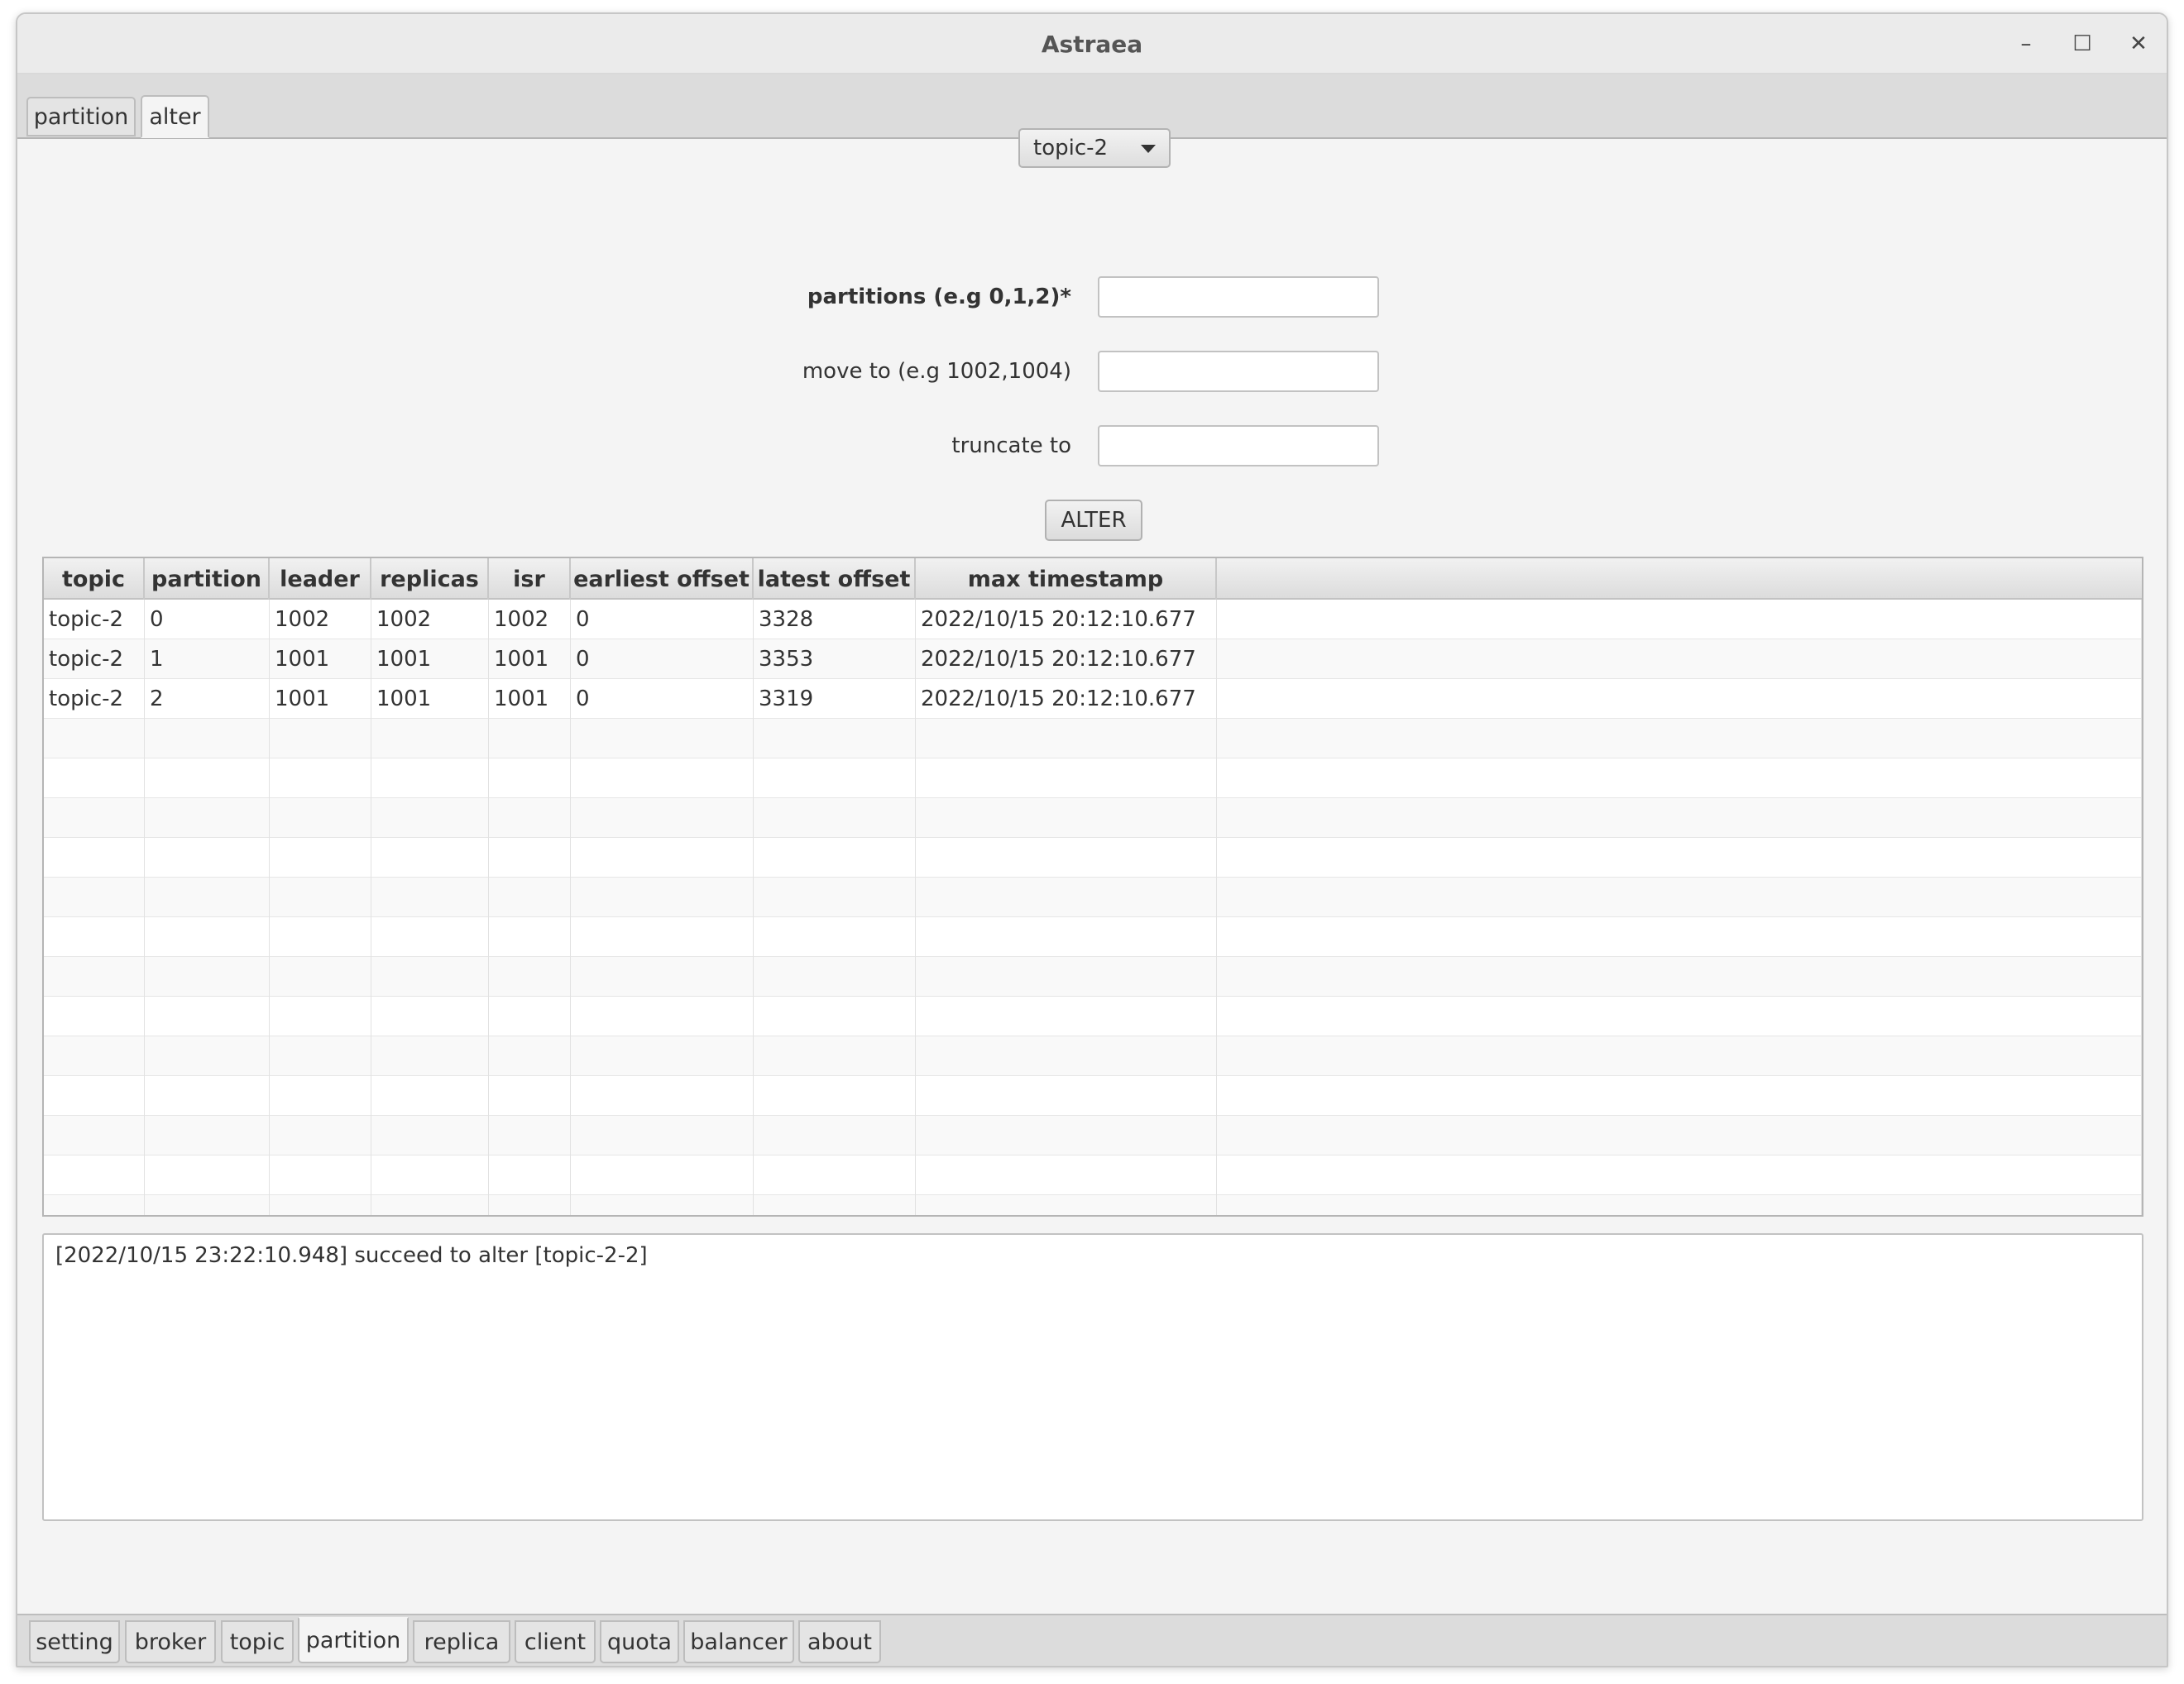  Describe the element at coordinates (461, 1641) in the screenshot. I see `tab-replica: replica` at that location.